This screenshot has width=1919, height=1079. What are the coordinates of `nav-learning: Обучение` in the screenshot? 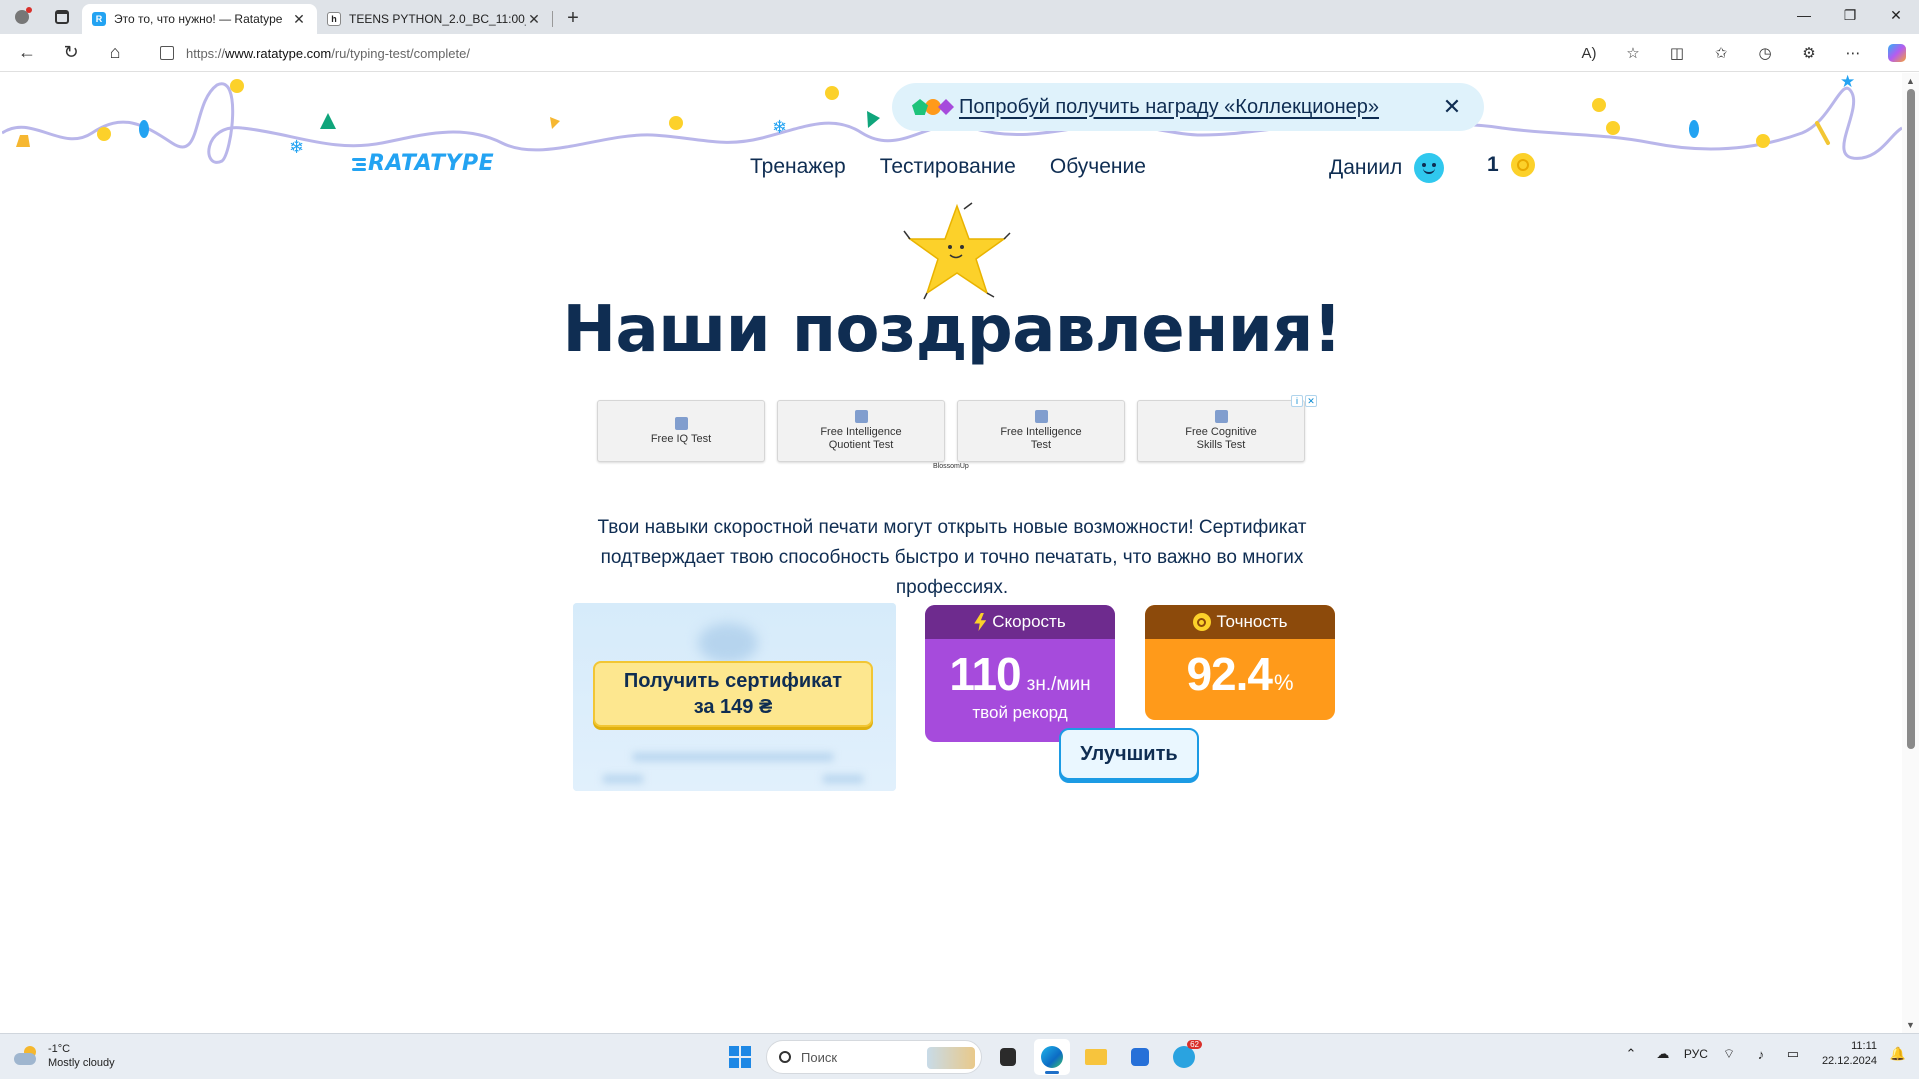 It's located at (1098, 167).